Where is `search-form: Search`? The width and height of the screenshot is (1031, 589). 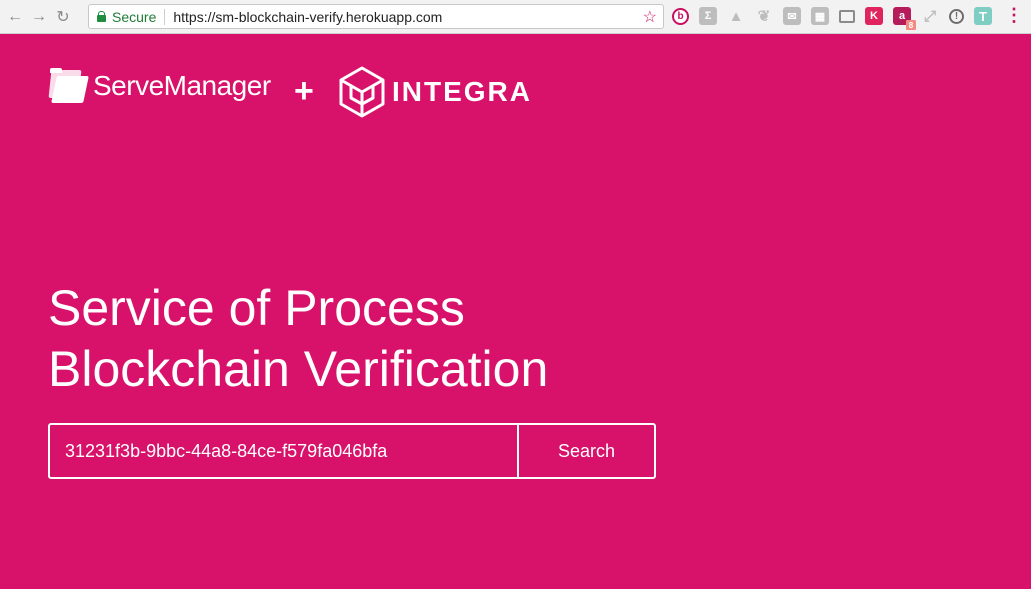
search-form: Search is located at coordinates (352, 451).